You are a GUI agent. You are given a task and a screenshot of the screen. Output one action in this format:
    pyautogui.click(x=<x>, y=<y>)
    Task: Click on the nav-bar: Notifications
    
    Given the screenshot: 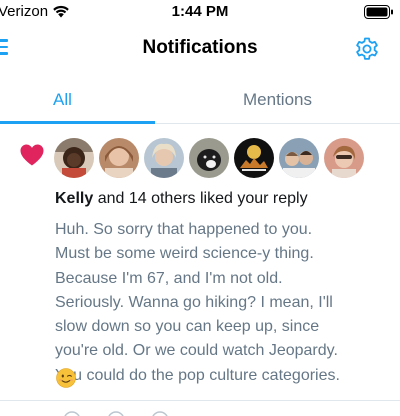 What is the action you would take?
    pyautogui.click(x=200, y=48)
    